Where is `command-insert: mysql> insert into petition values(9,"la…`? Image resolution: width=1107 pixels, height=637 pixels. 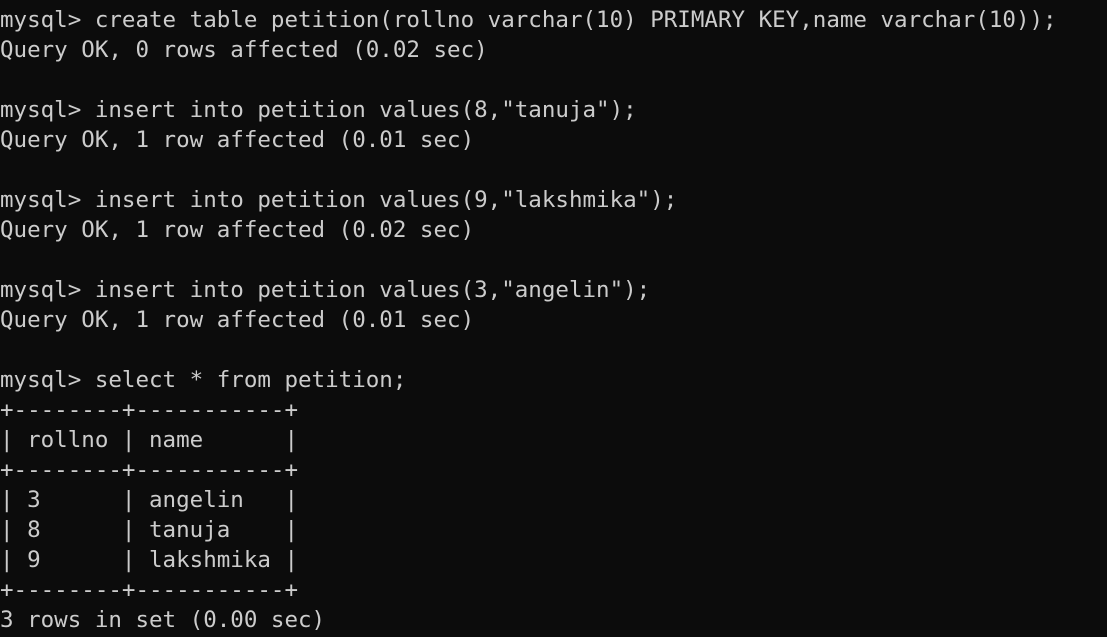 command-insert: mysql> insert into petition values(9,"la… is located at coordinates (339, 200).